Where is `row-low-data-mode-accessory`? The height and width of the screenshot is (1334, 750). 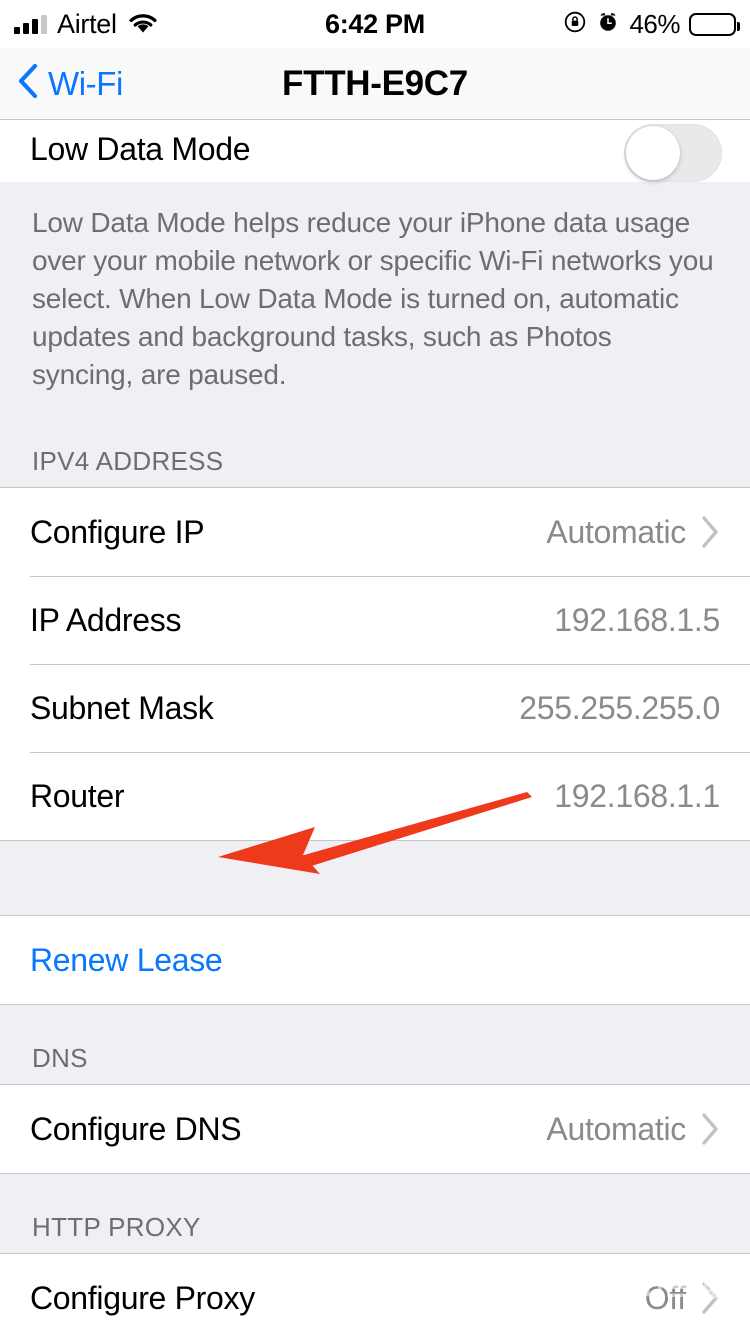 row-low-data-mode-accessory is located at coordinates (673, 153).